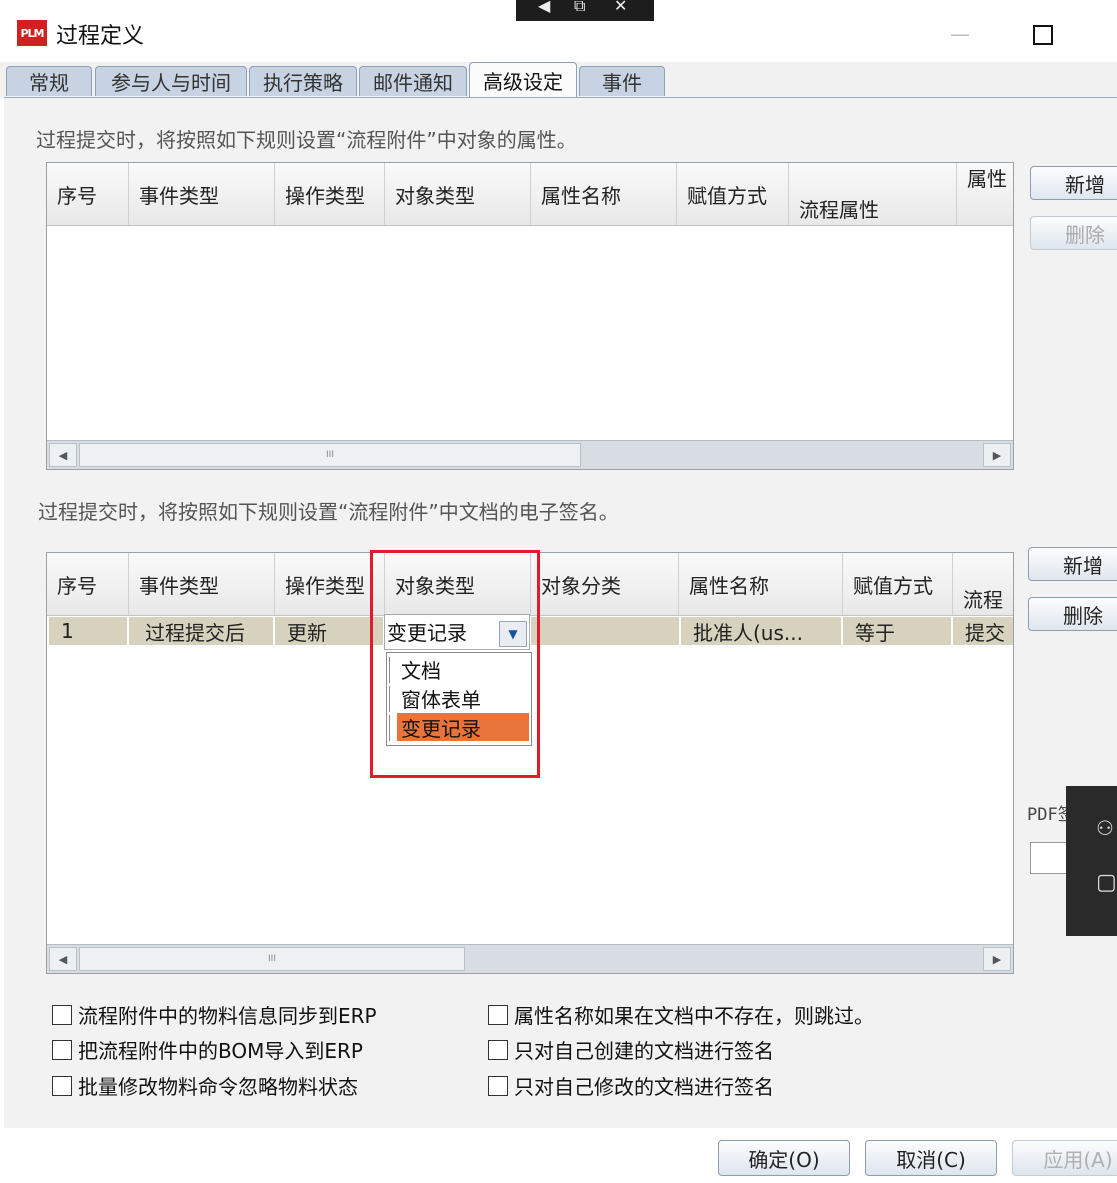  What do you see at coordinates (544, 7) in the screenshot?
I see `back-icon: ◀` at bounding box center [544, 7].